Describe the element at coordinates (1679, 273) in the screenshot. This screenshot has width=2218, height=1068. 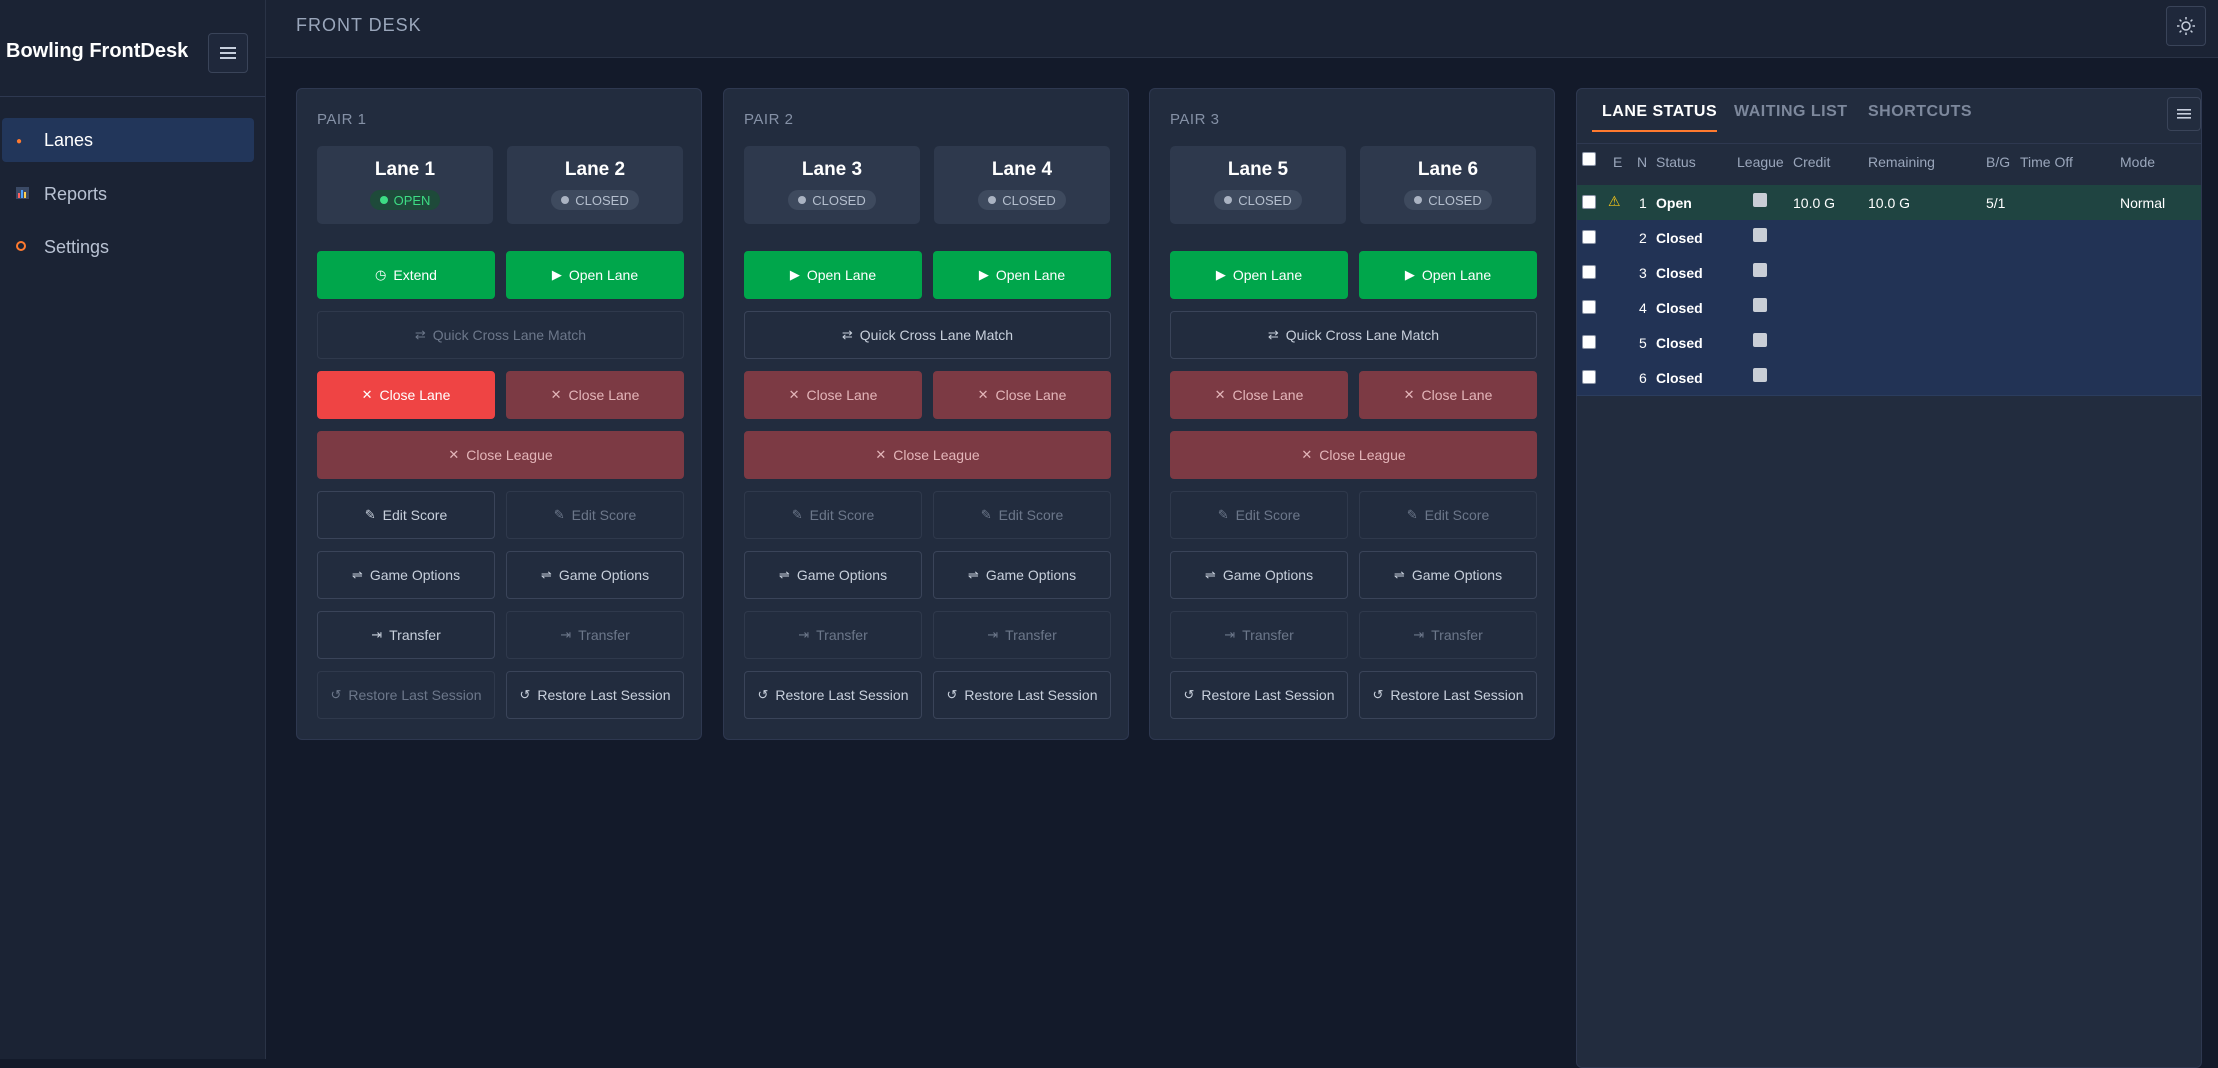
I see `lane-status: Closed` at that location.